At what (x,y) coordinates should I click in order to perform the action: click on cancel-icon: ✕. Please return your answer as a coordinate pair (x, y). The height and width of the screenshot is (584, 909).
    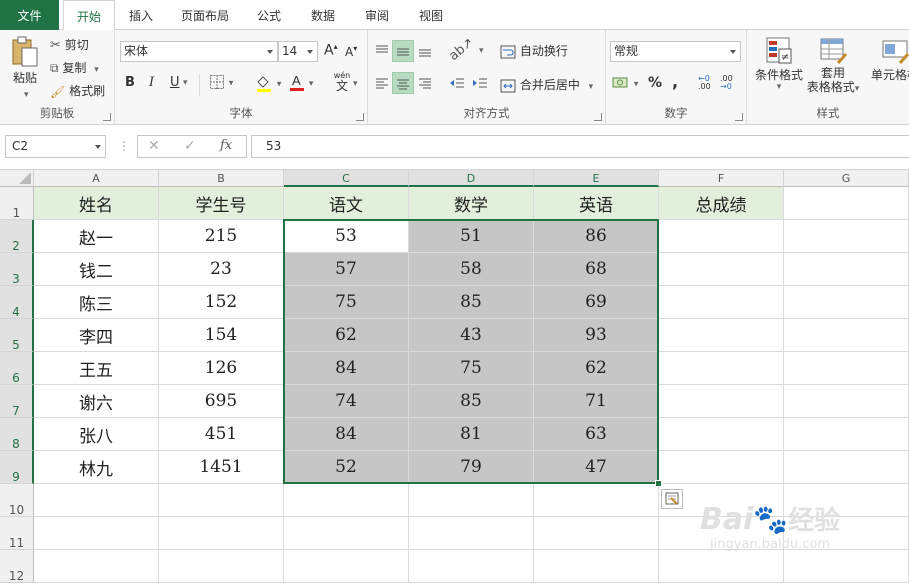
    Looking at the image, I should click on (154, 146).